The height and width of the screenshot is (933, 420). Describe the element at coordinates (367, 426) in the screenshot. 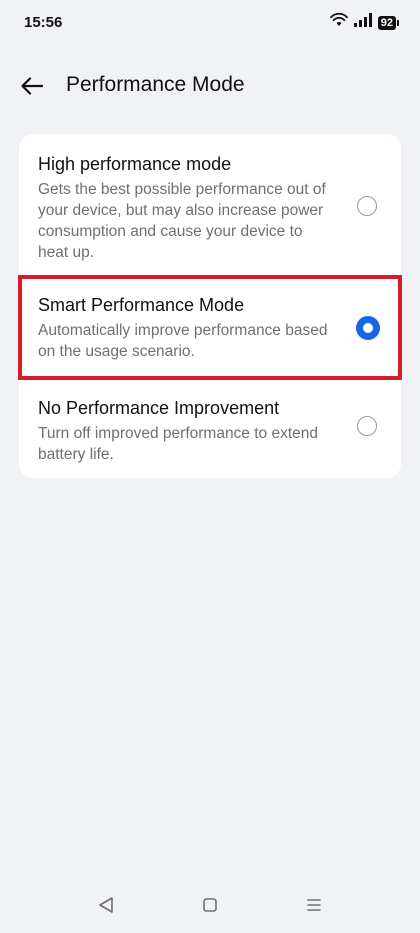

I see `radio-no-performance-improvement` at that location.